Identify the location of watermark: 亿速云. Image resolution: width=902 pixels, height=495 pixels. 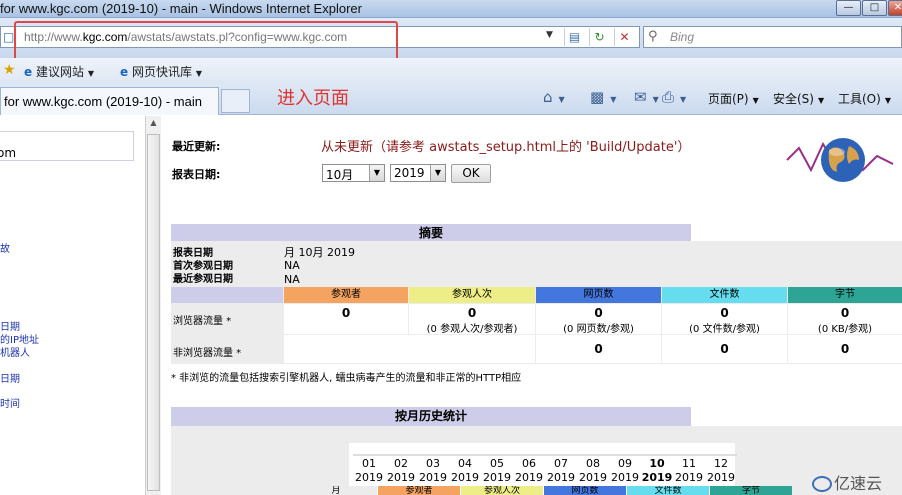
(847, 482).